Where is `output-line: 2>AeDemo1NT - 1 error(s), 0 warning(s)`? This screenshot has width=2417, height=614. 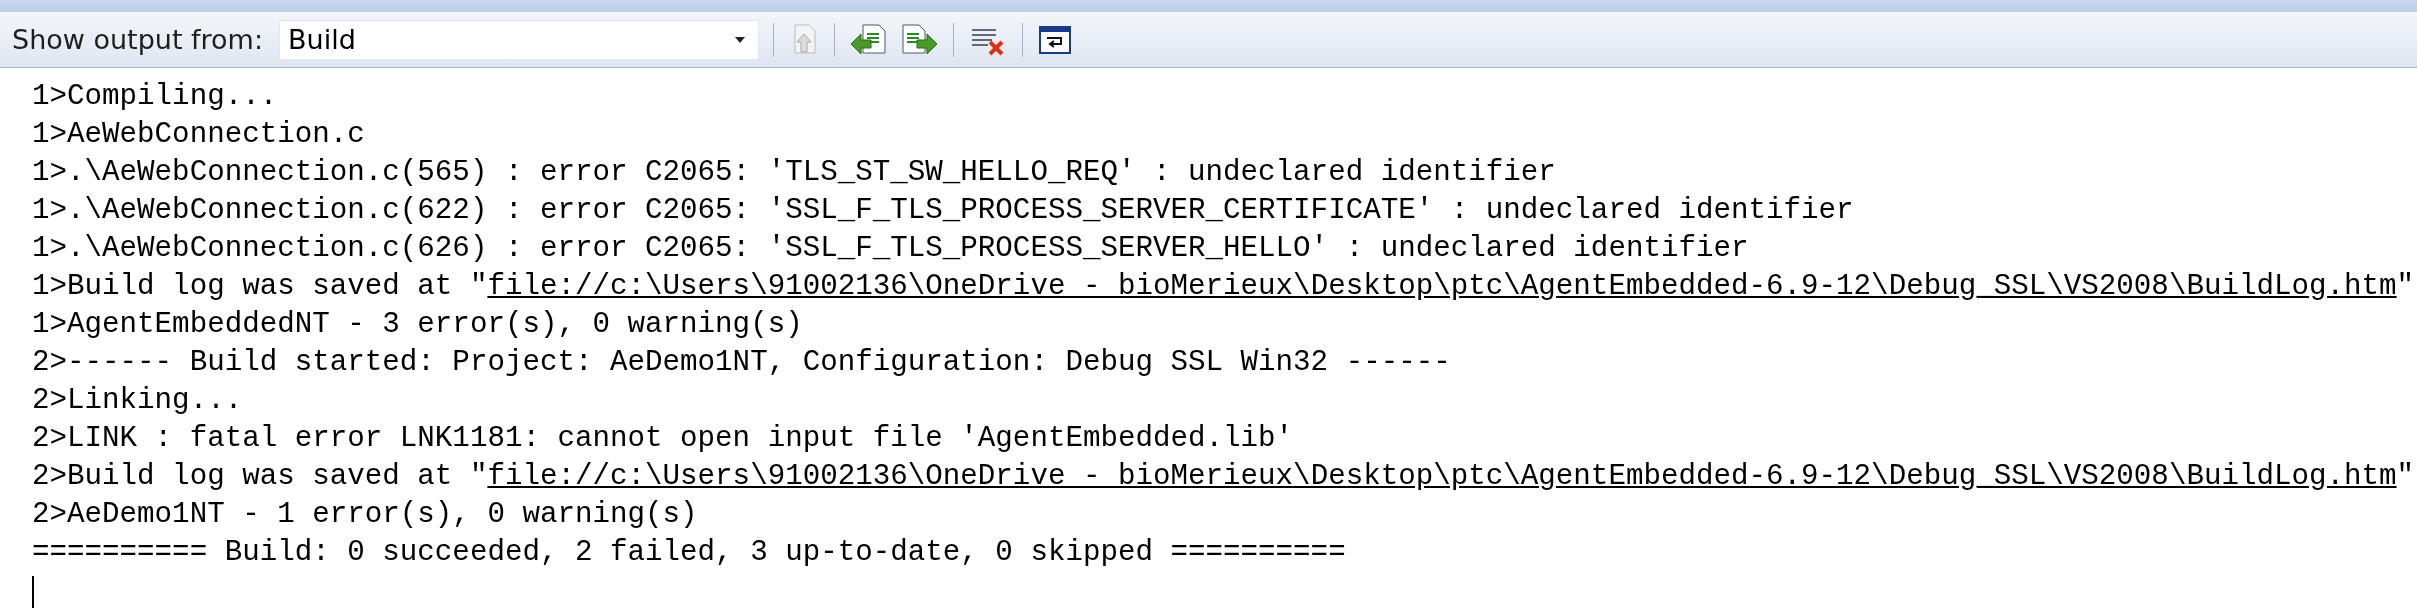
output-line: 2>AeDemo1NT - 1 error(s), 0 warning(s) is located at coordinates (365, 515).